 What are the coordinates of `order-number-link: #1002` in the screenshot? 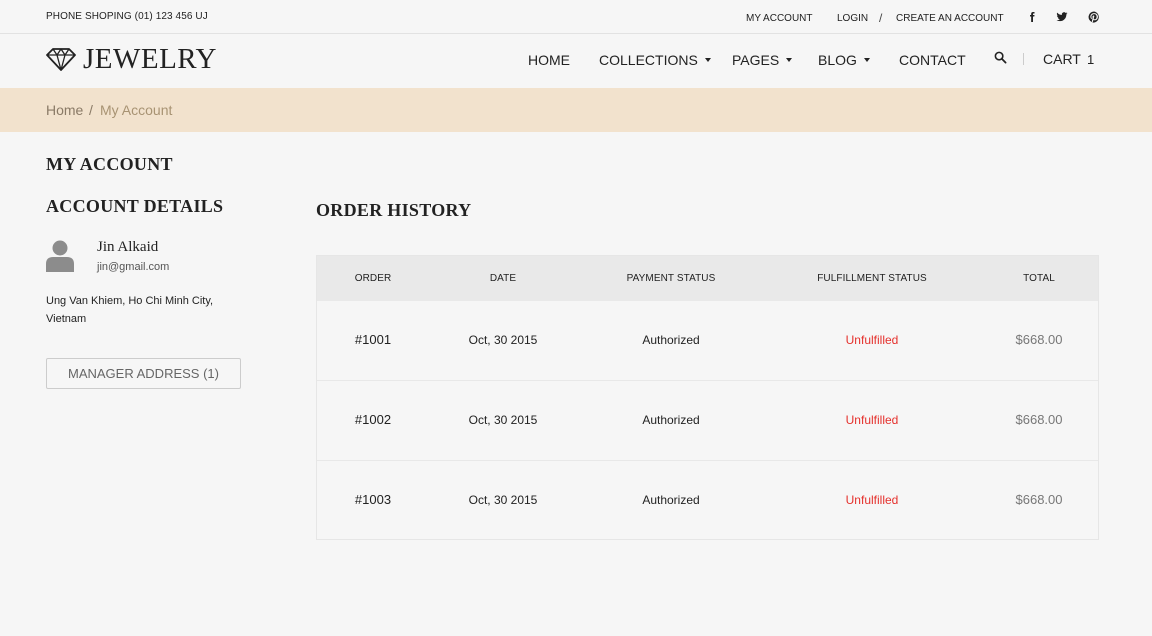 It's located at (373, 419).